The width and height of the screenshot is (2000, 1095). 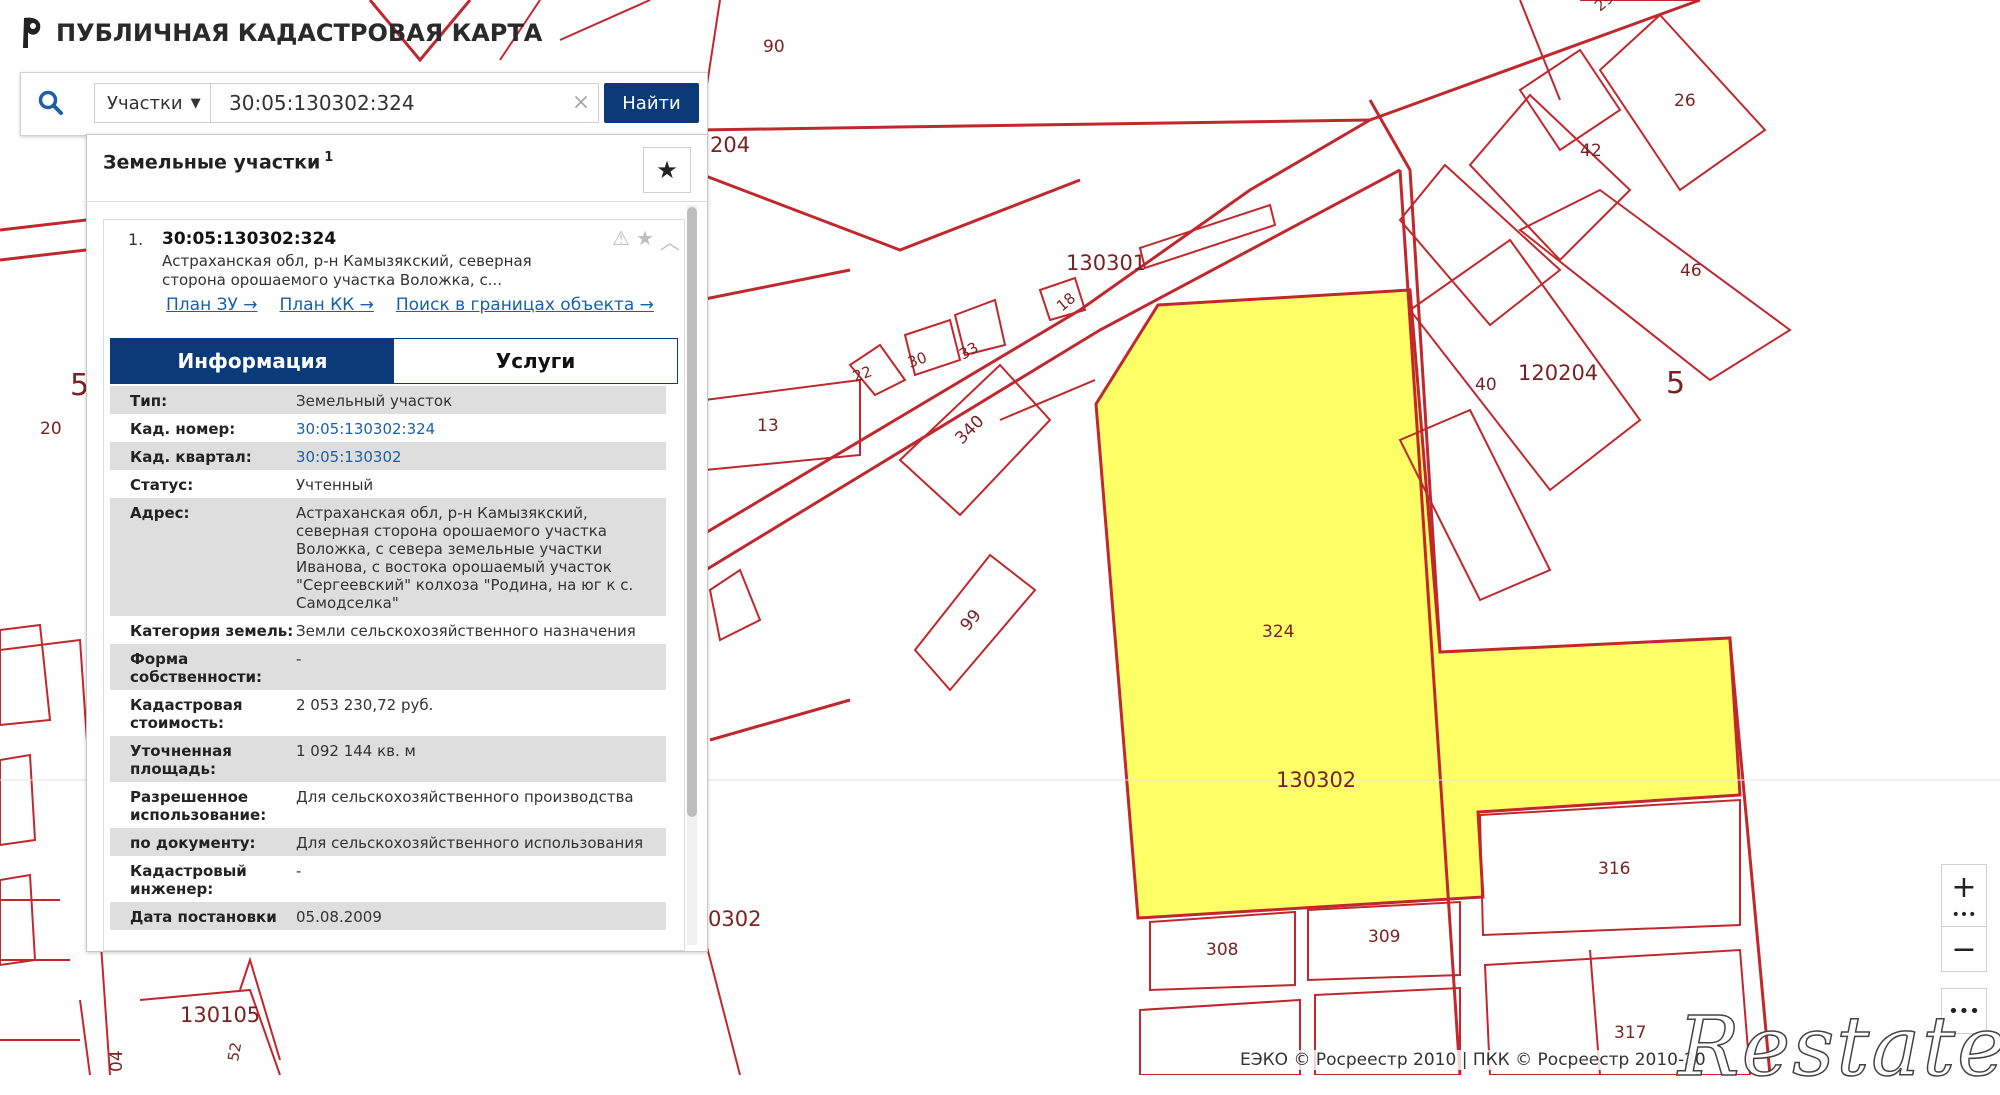 What do you see at coordinates (1964, 887) in the screenshot?
I see `zoom-in-button: +` at bounding box center [1964, 887].